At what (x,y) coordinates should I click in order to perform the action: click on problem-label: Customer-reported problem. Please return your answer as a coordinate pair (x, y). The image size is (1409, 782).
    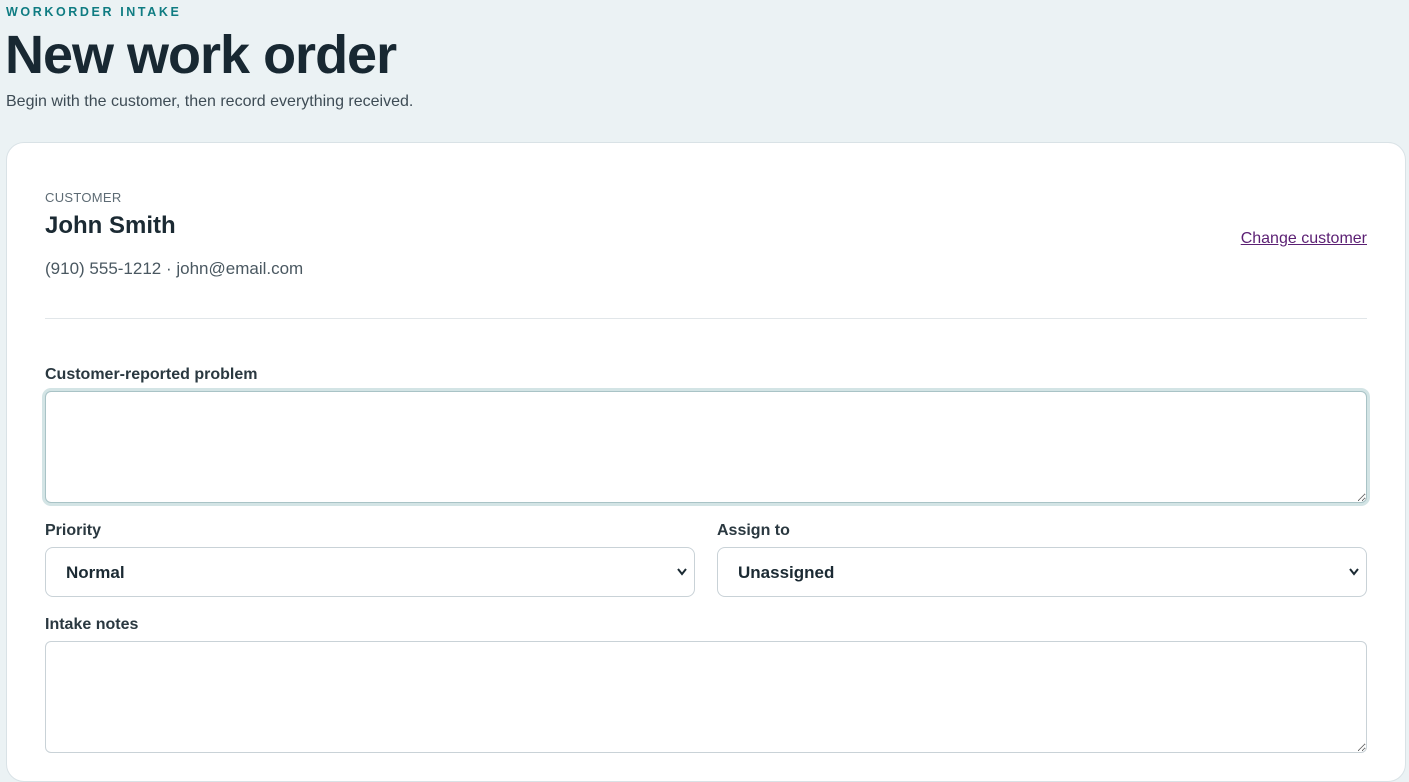
    Looking at the image, I should click on (151, 374).